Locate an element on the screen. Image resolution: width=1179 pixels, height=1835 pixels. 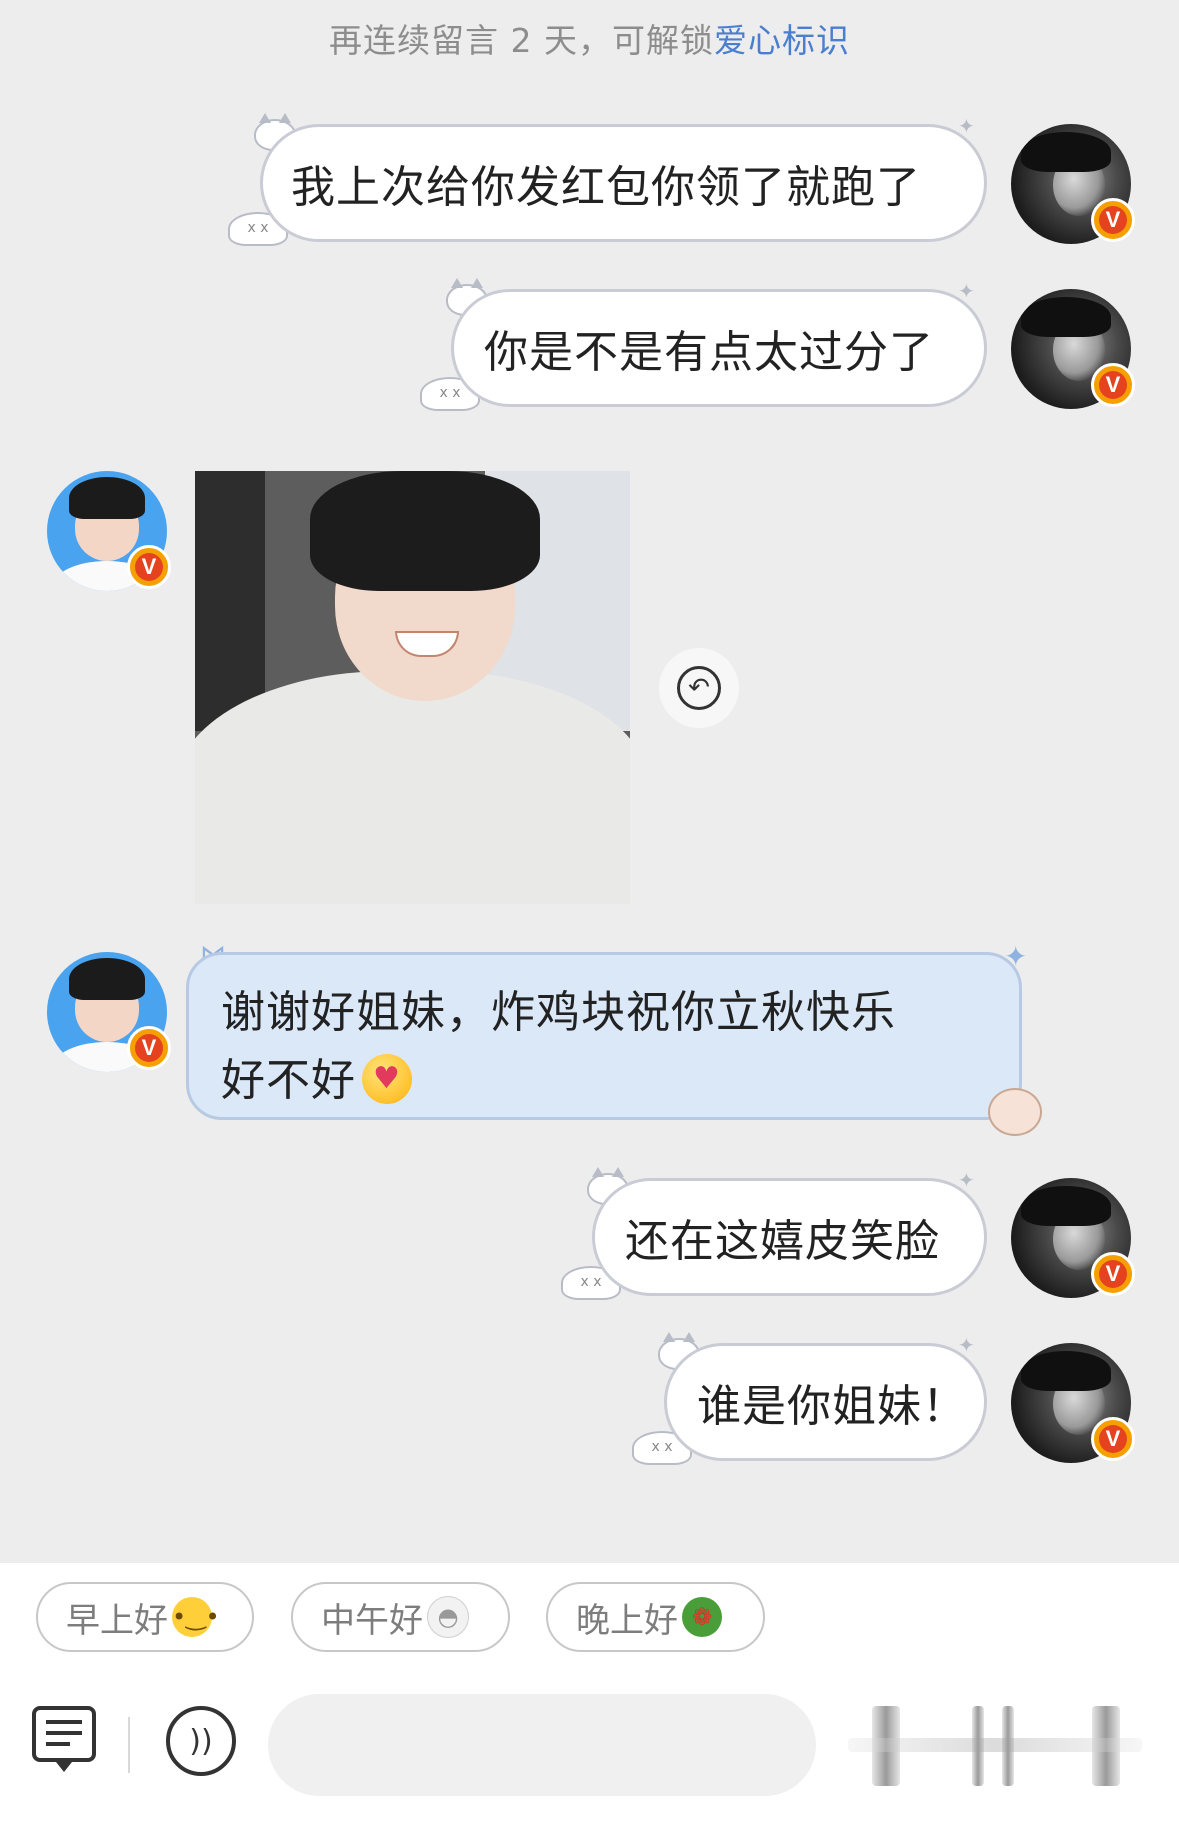
message-text: 谁是你姐妹！ is located at coordinates (832, 1406).